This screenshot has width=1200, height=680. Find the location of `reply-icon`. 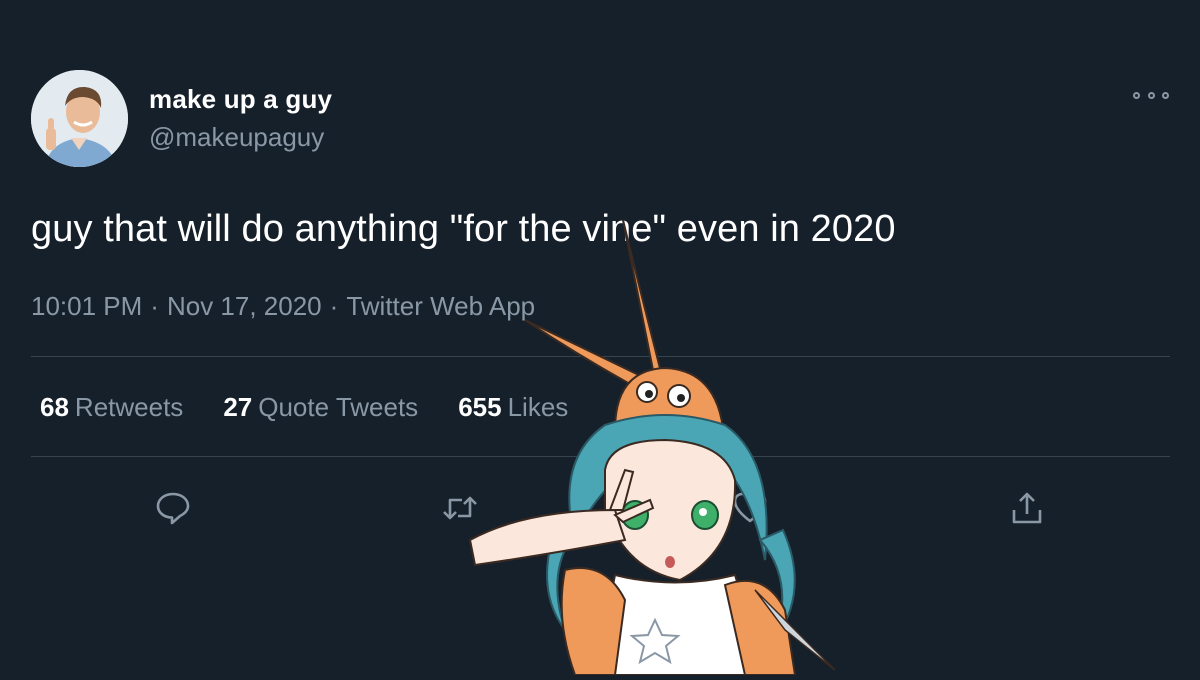

reply-icon is located at coordinates (173, 508).